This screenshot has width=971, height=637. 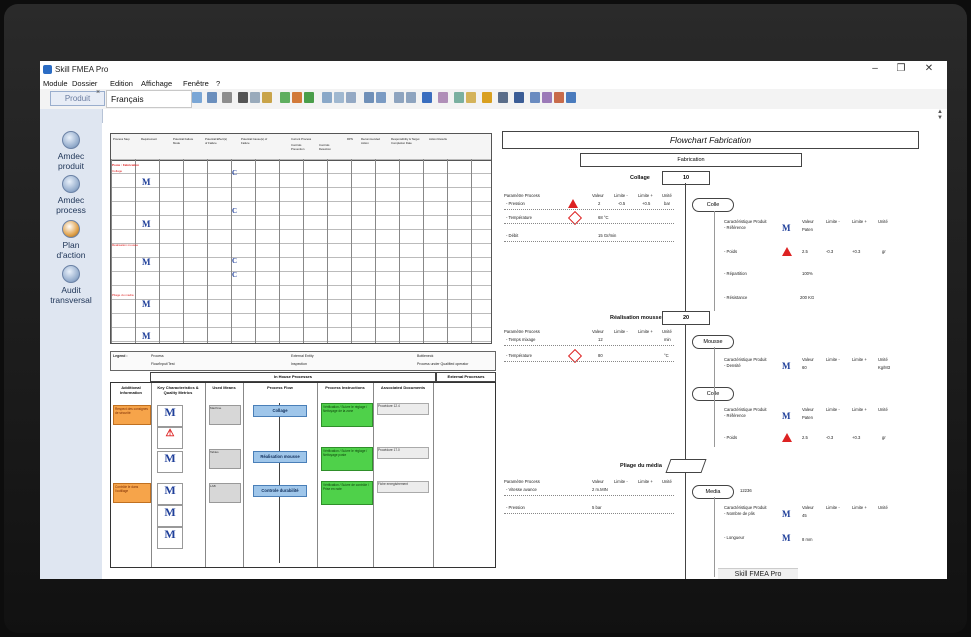 What do you see at coordinates (405, 141) in the screenshot?
I see `header-cell: Responsibility & Target Completion Date` at bounding box center [405, 141].